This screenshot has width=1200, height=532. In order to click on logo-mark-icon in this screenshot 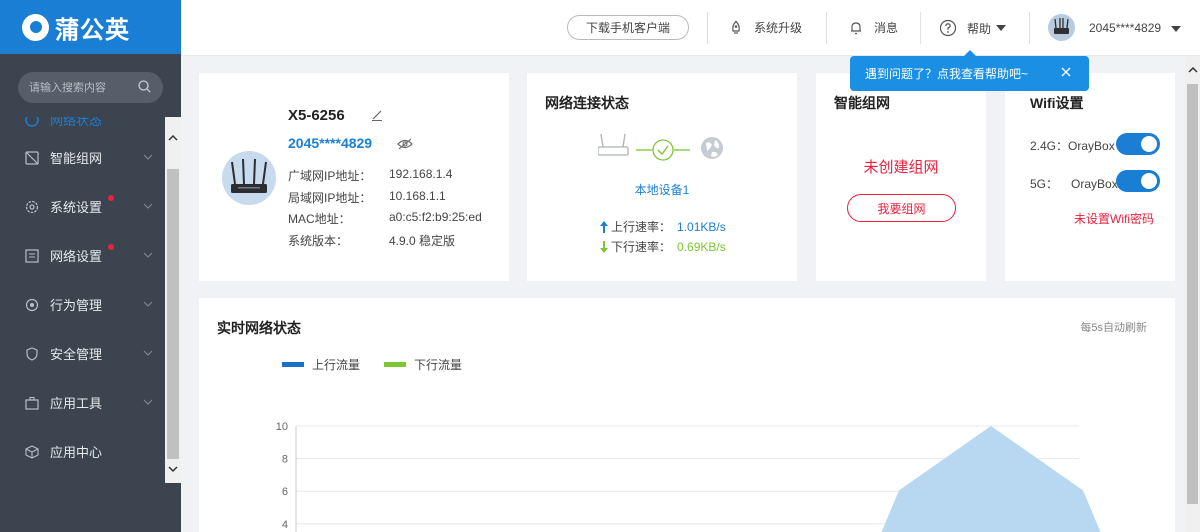, I will do `click(35, 27)`.